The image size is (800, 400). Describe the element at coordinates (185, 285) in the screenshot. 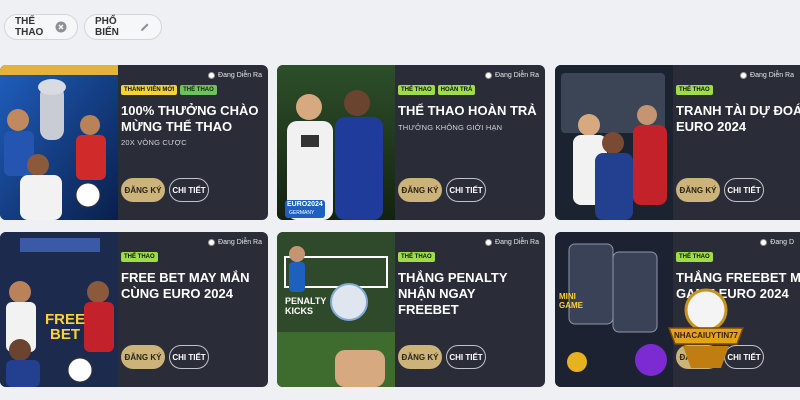

I see `promo-title: FREE BET MAY MẮN CÙNG EURO 2024` at that location.